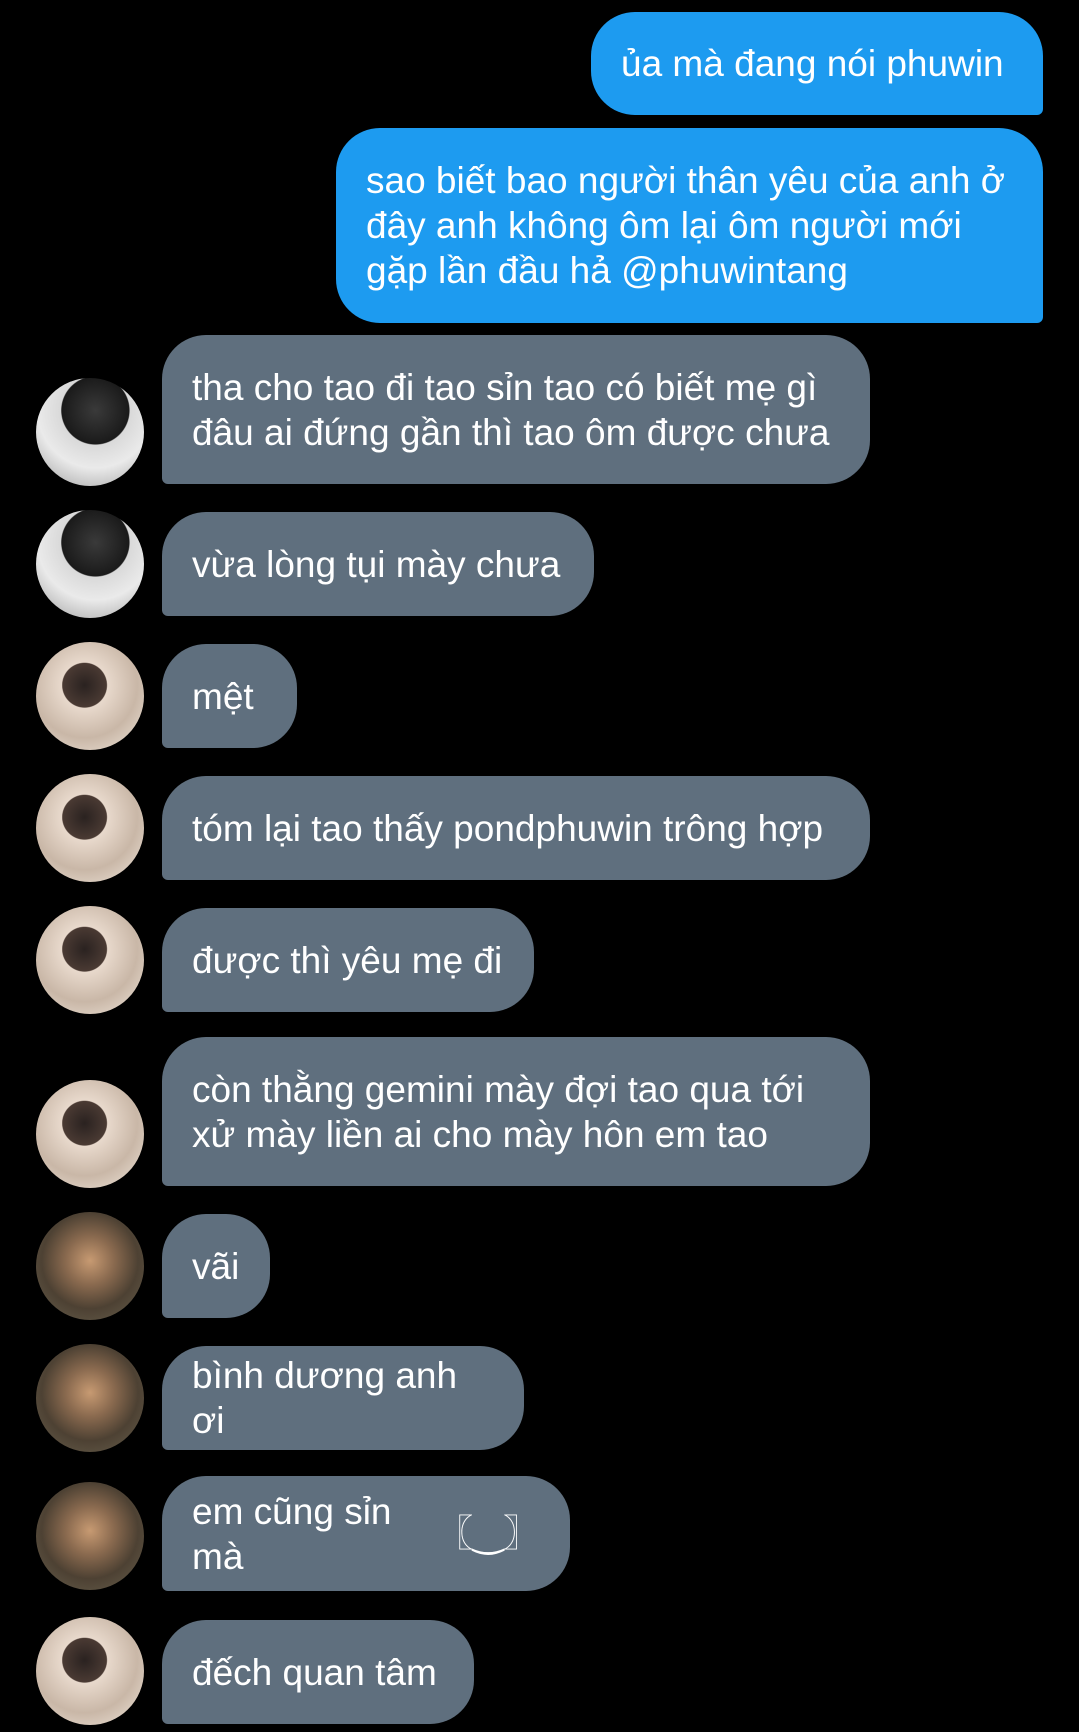 The image size is (1079, 1732). I want to click on message-bubble-received: vãi, so click(216, 1266).